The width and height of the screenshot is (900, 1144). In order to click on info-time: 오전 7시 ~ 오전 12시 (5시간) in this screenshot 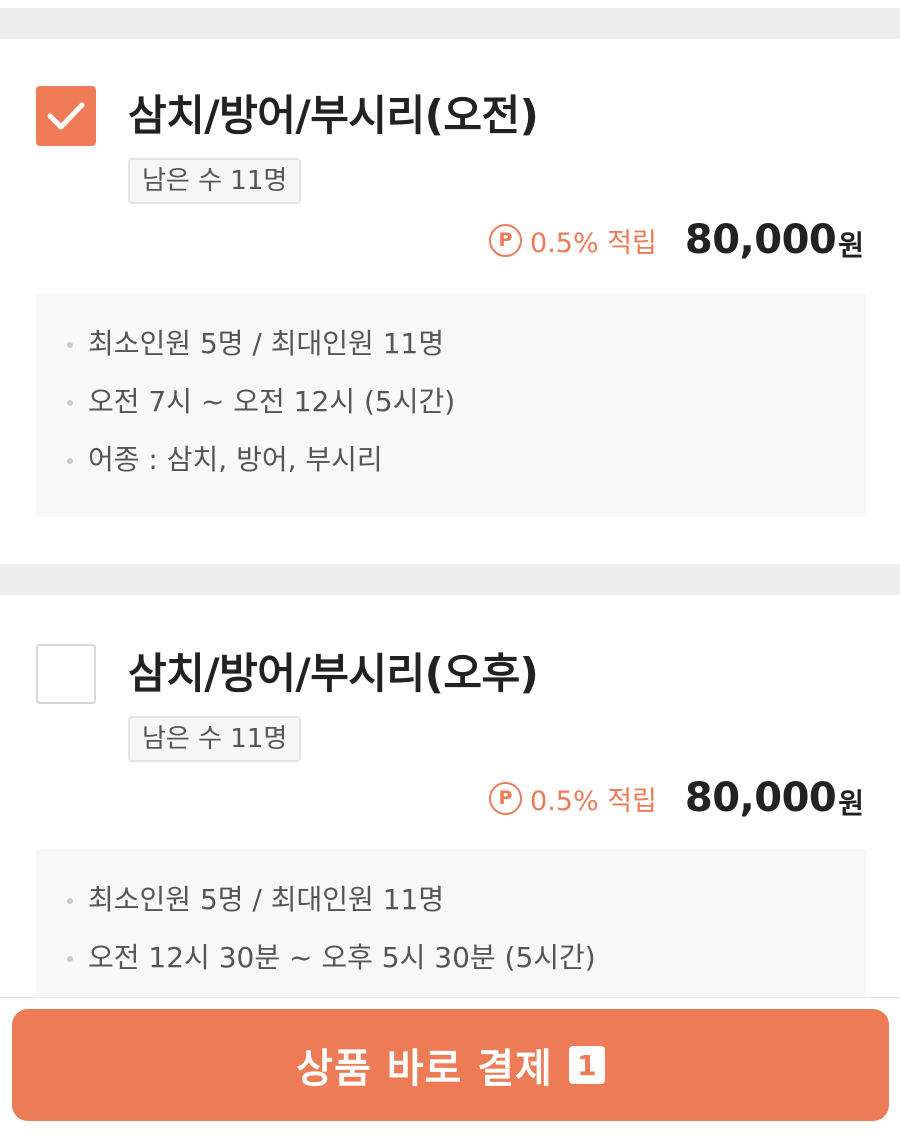, I will do `click(451, 402)`.